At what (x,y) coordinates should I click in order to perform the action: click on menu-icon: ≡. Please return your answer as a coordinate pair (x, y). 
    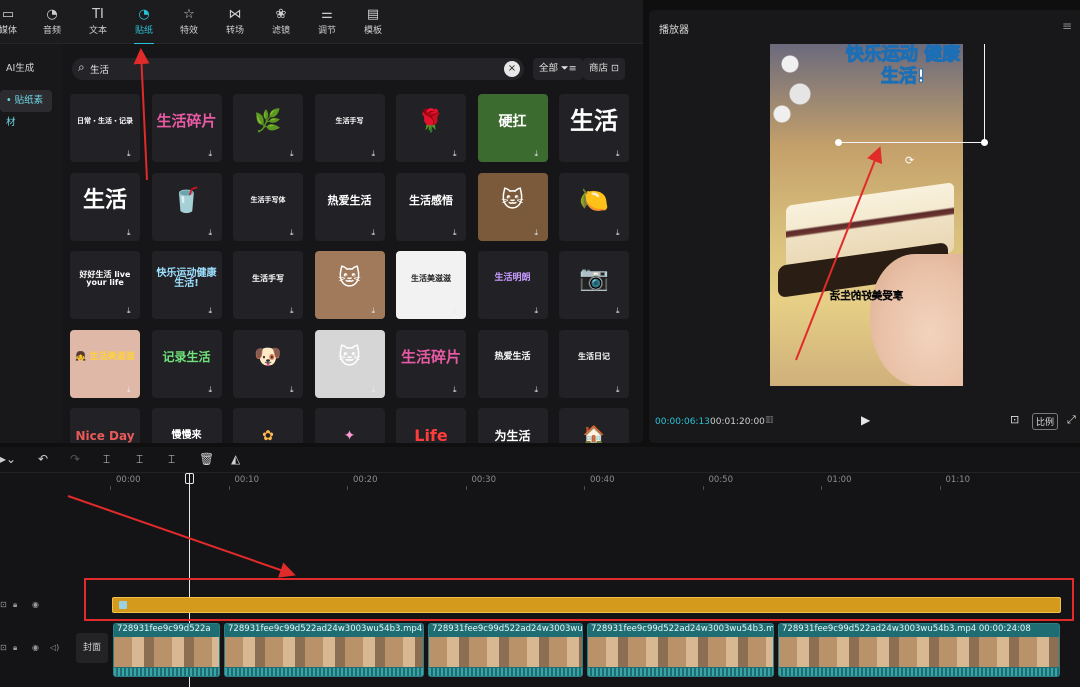
    Looking at the image, I should click on (1067, 26).